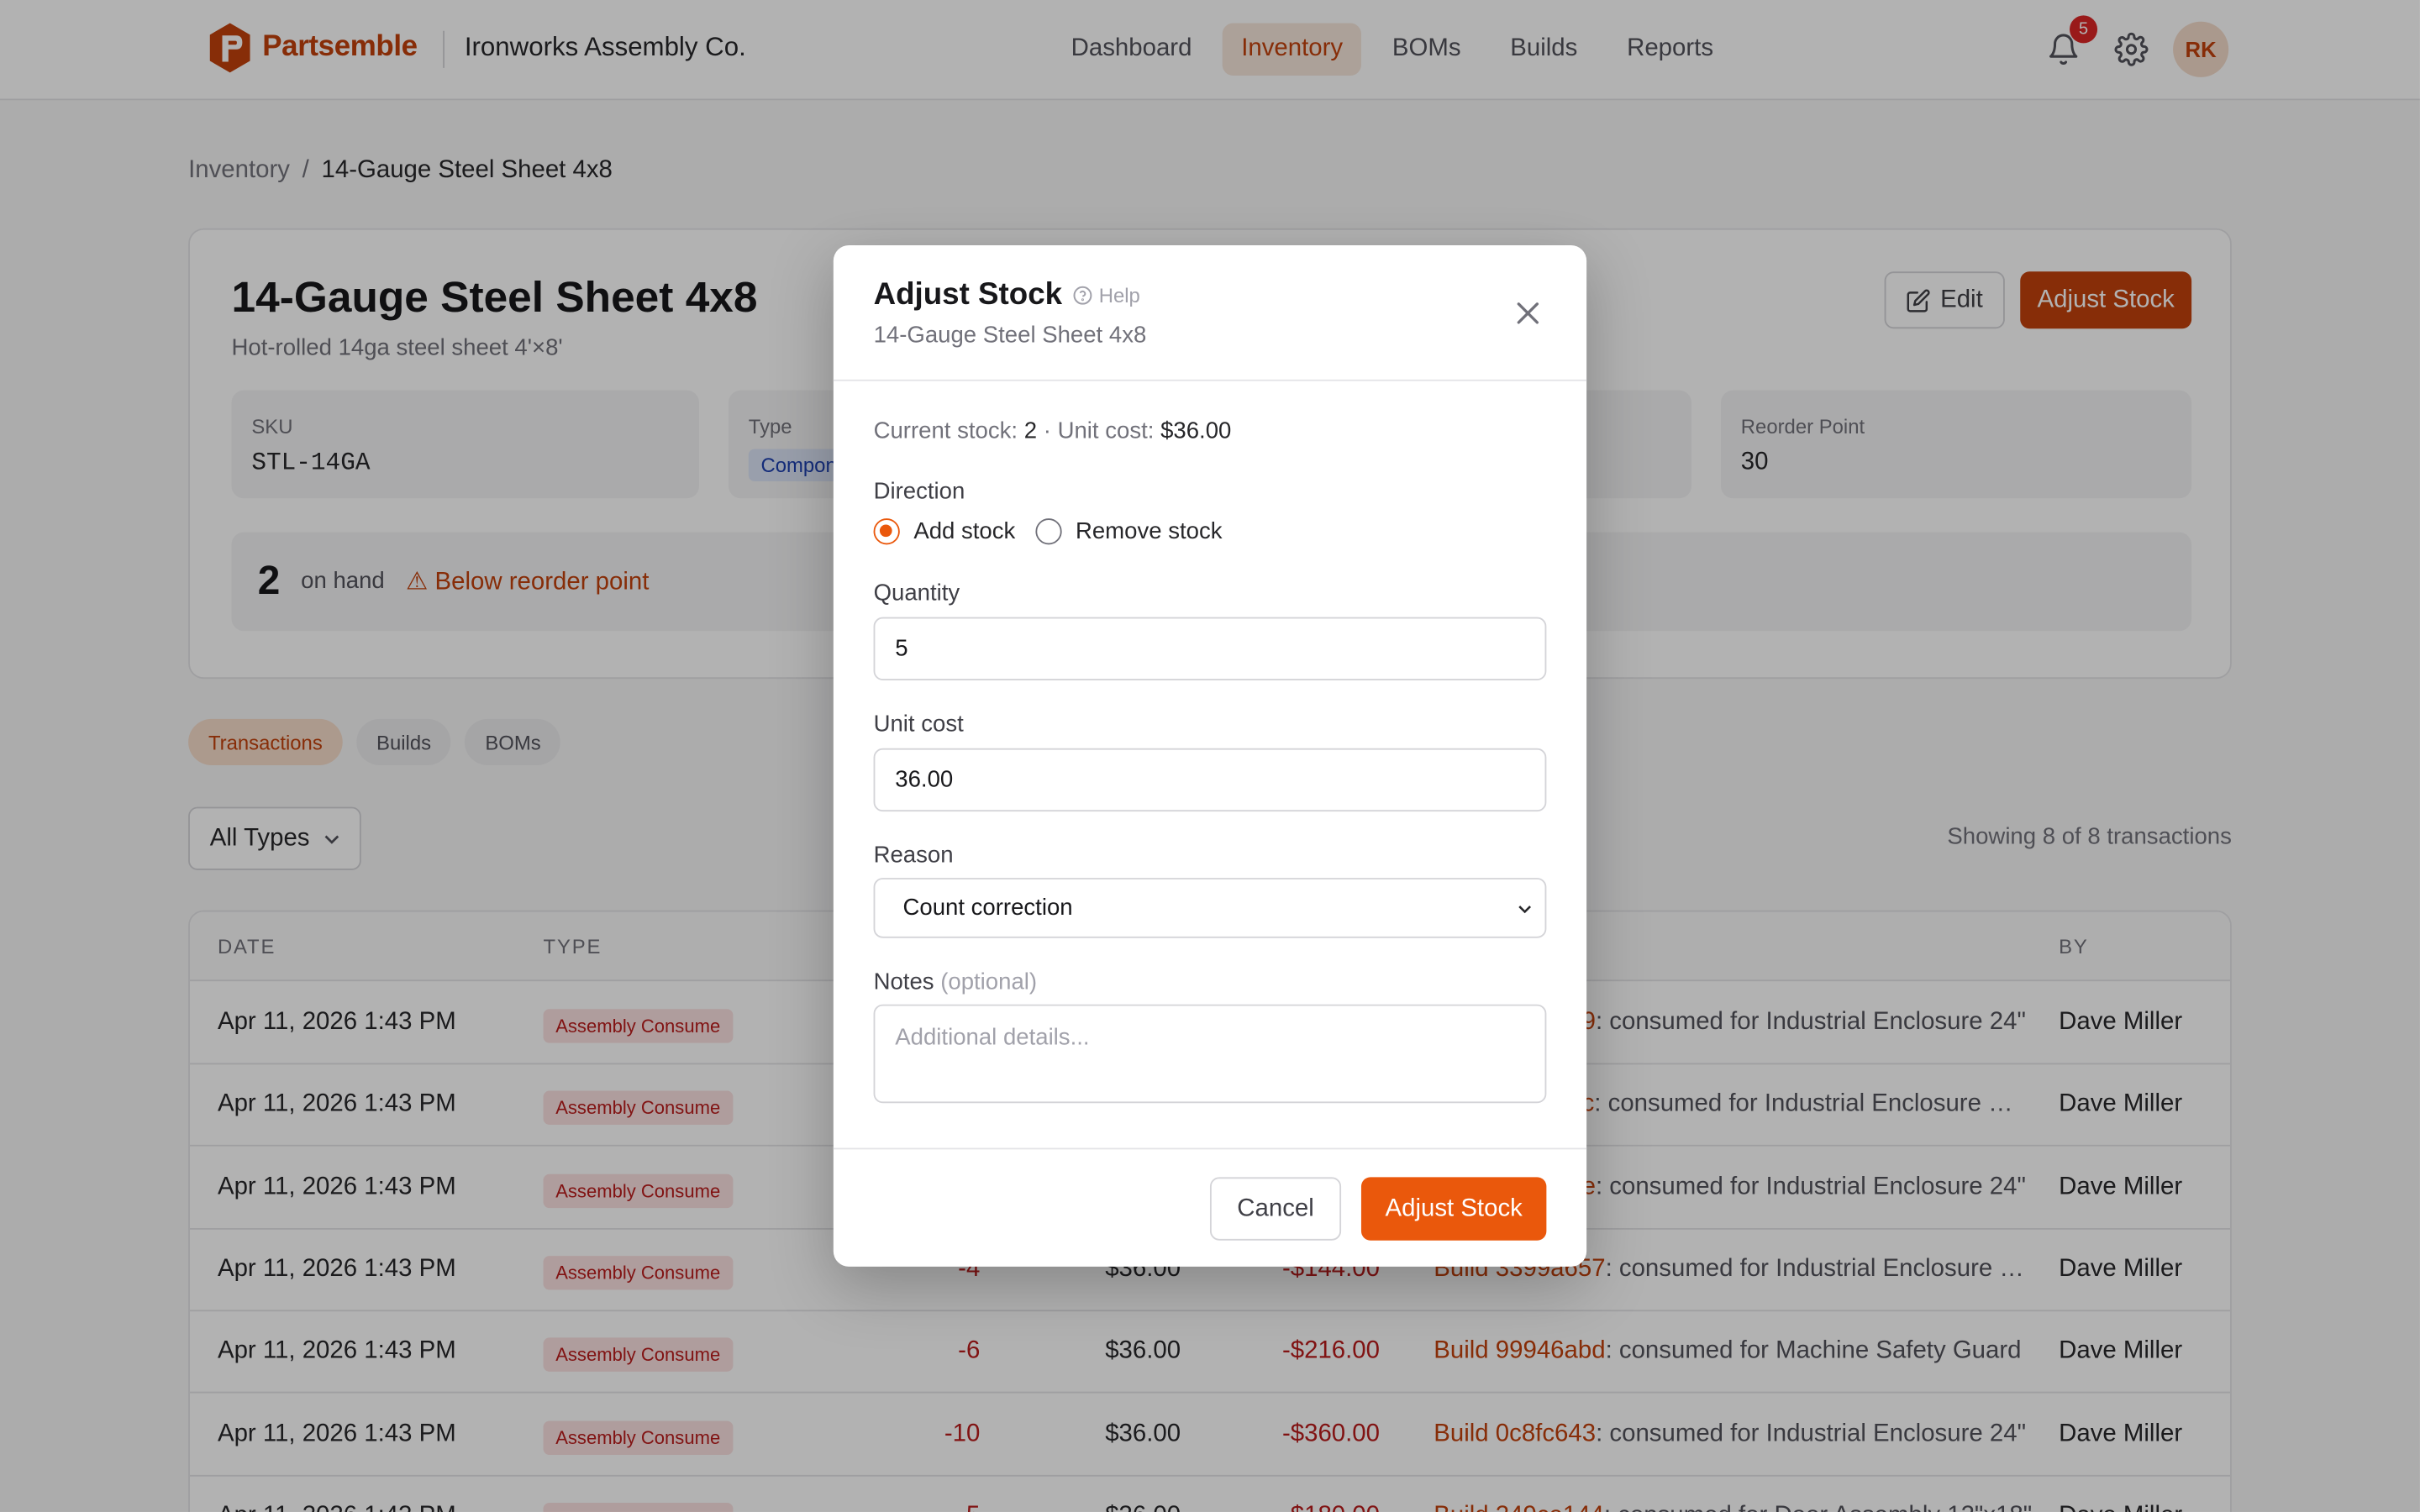  What do you see at coordinates (1106, 430) in the screenshot?
I see `unit-cost-info-label: Unit cost:` at bounding box center [1106, 430].